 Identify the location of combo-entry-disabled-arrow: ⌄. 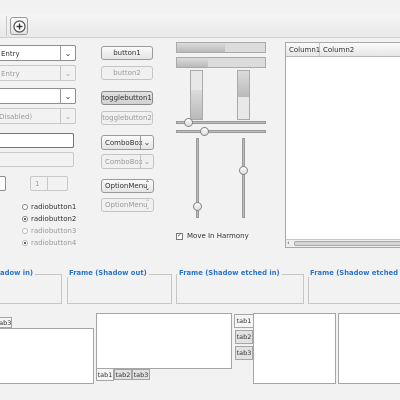
(67, 73).